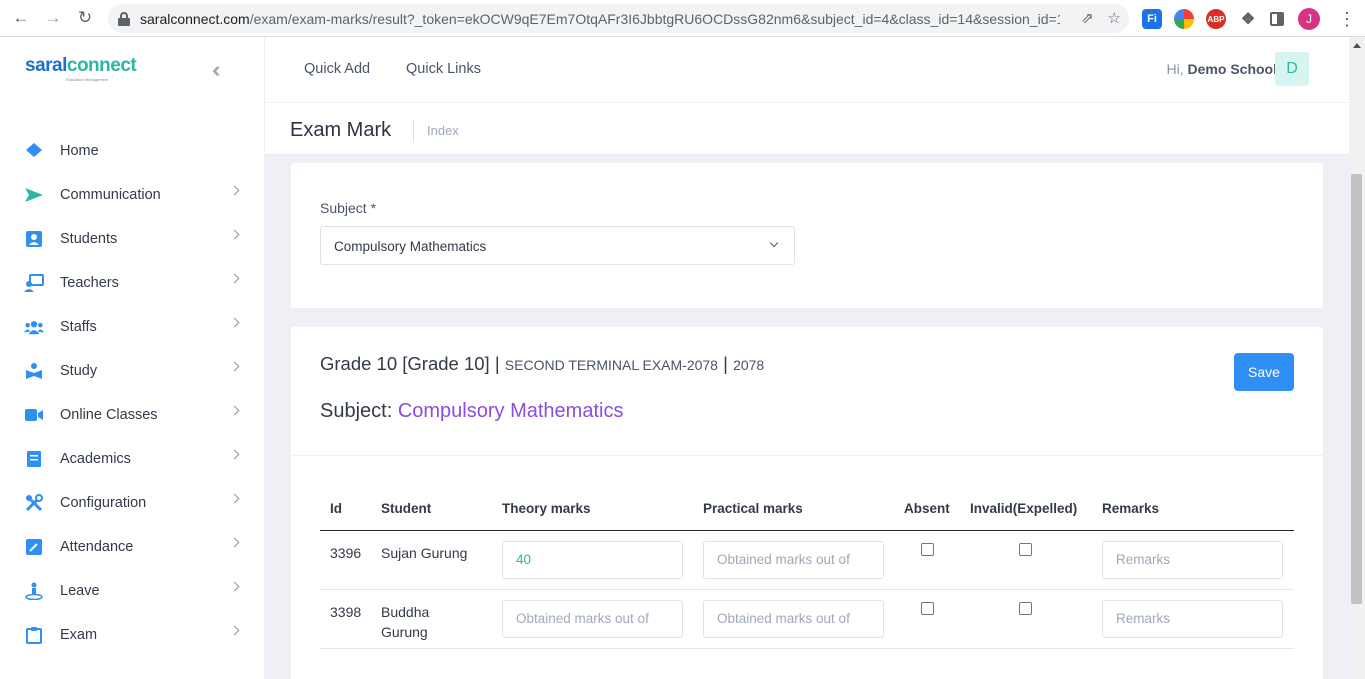  What do you see at coordinates (79, 151) in the screenshot?
I see `sidebar-item-label: Home` at bounding box center [79, 151].